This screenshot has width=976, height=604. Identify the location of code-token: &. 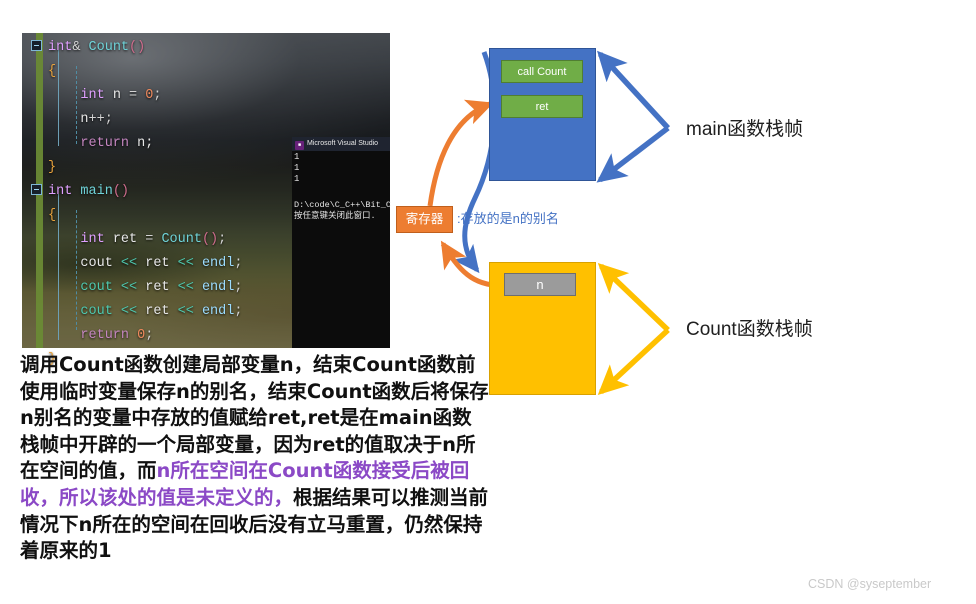
(80, 47).